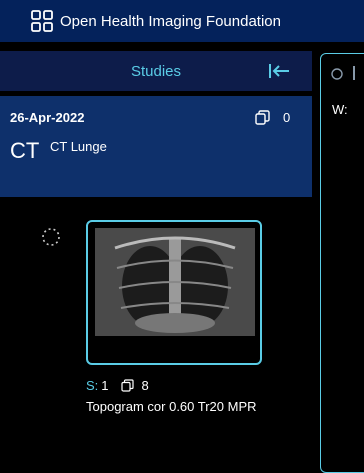 Image resolution: width=364 pixels, height=473 pixels. I want to click on top-navbar: Open Health Imaging Foundation, so click(182, 21).